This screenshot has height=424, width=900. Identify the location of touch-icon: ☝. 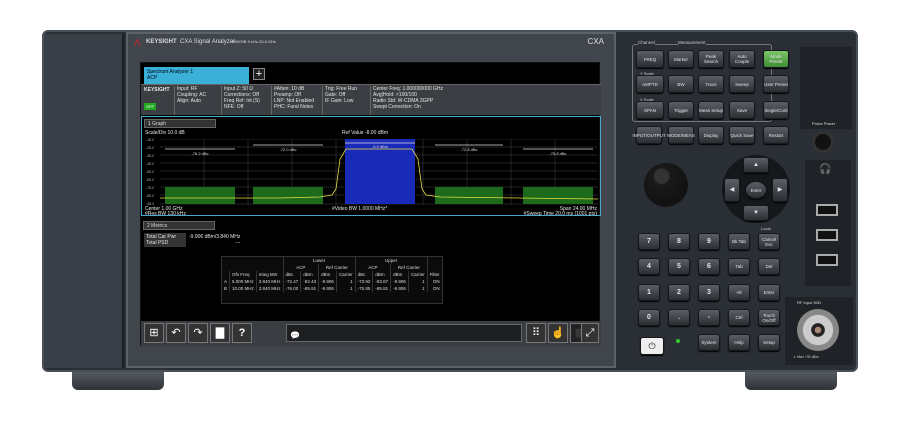
(558, 333).